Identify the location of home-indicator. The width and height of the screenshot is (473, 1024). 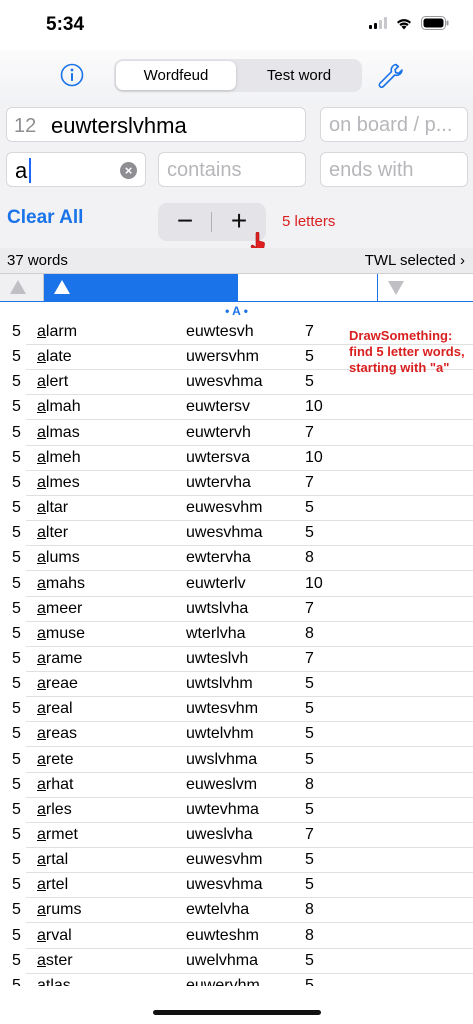
(237, 1012).